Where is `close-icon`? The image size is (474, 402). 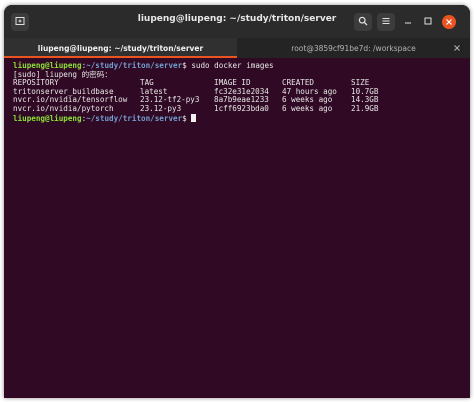
close-icon is located at coordinates (449, 22).